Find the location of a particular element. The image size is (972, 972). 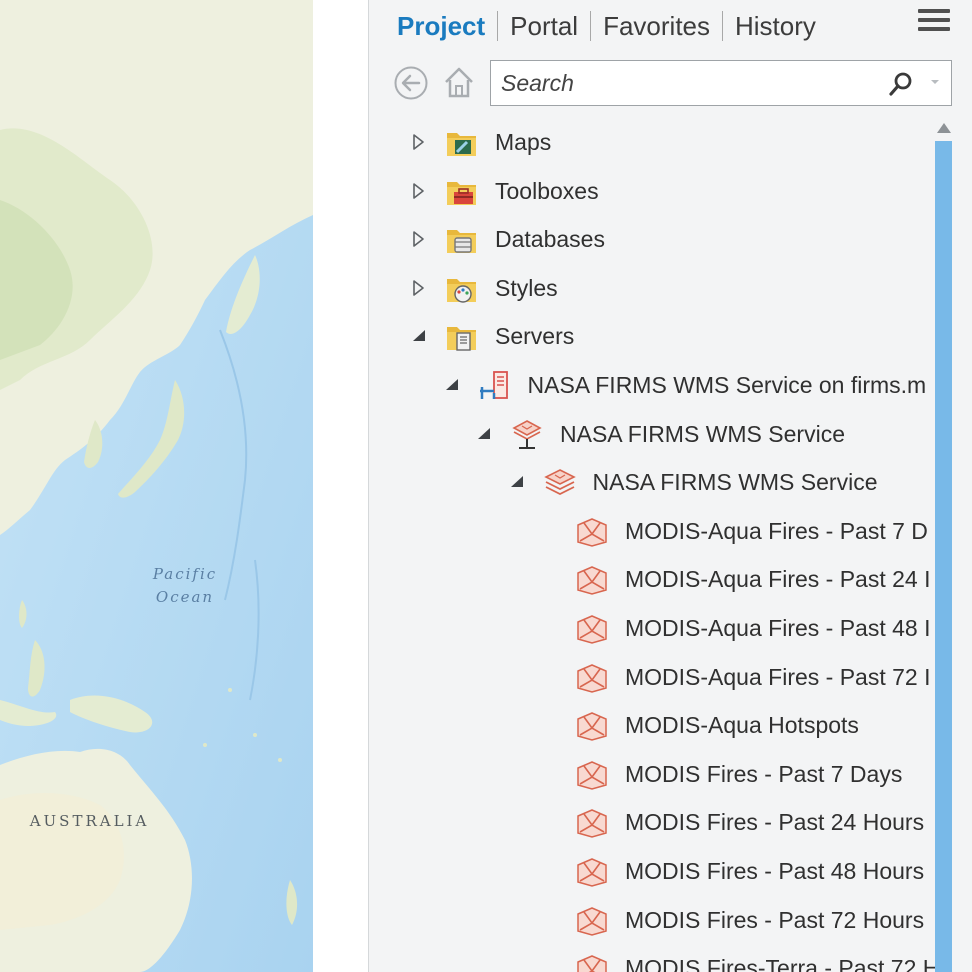

tree-item-label: Styles is located at coordinates (526, 287).